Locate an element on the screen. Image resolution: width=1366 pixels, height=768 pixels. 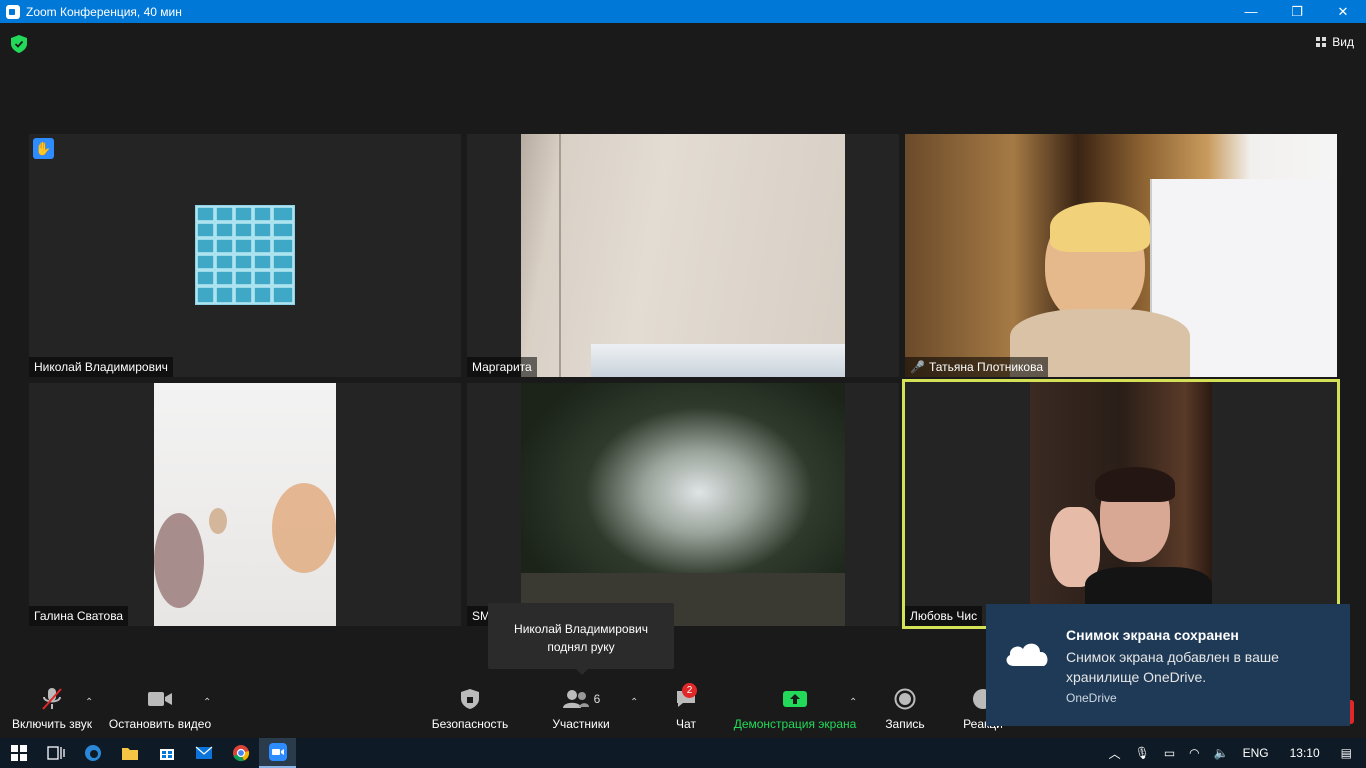
network-wifi-icon: ◠ is located at coordinates (1194, 753).